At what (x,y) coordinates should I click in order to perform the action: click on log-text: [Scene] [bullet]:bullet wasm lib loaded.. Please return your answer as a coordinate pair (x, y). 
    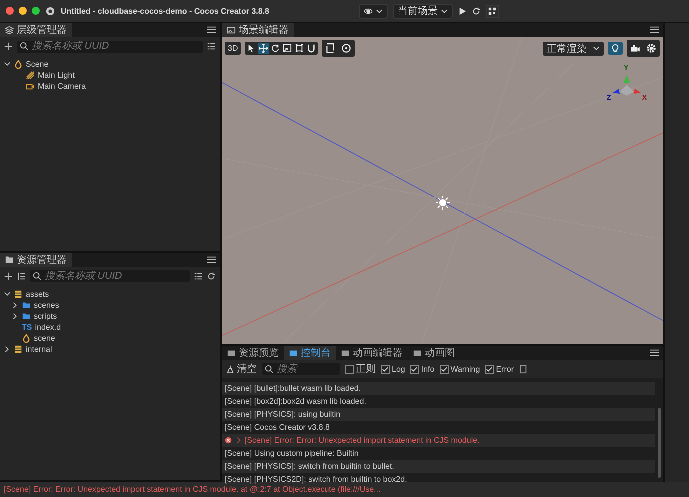
    Looking at the image, I should click on (293, 388).